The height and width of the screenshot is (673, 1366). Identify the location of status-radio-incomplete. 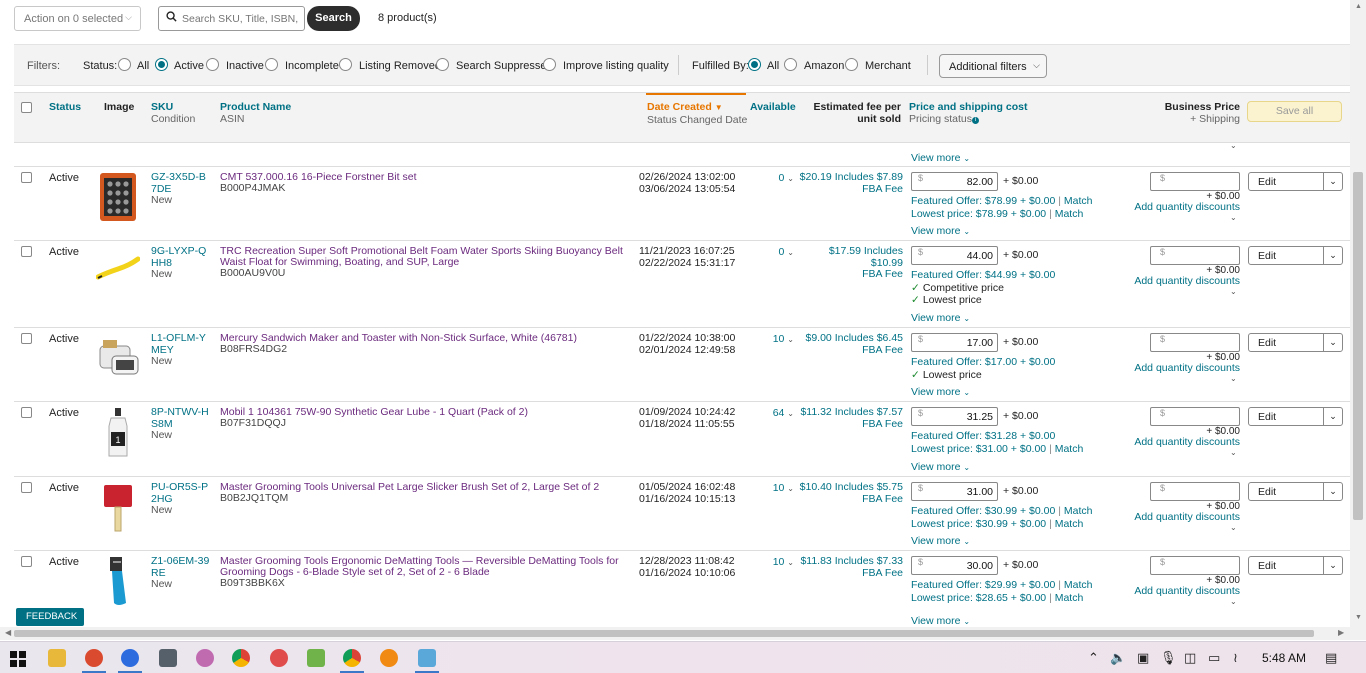
(271, 64).